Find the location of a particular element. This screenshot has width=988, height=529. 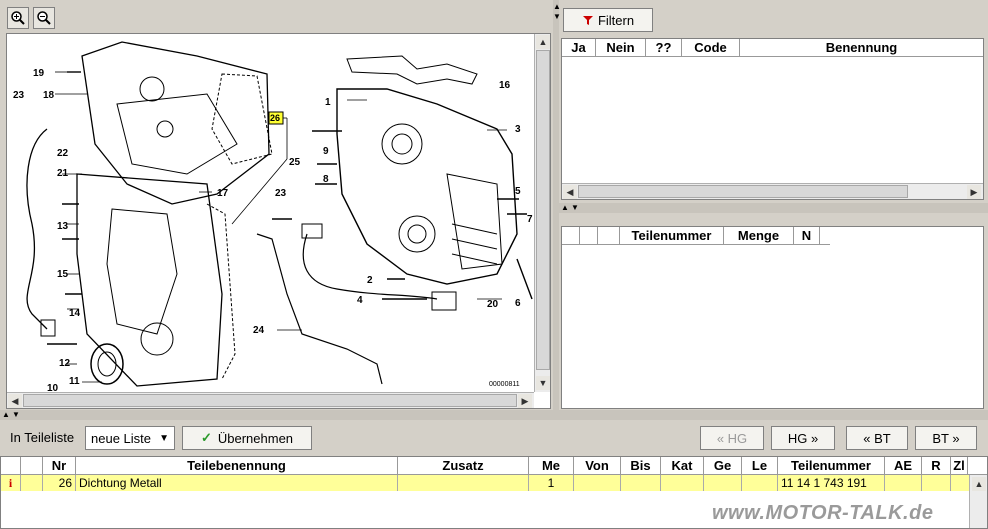

prev-bt-button: « BT is located at coordinates (877, 438).